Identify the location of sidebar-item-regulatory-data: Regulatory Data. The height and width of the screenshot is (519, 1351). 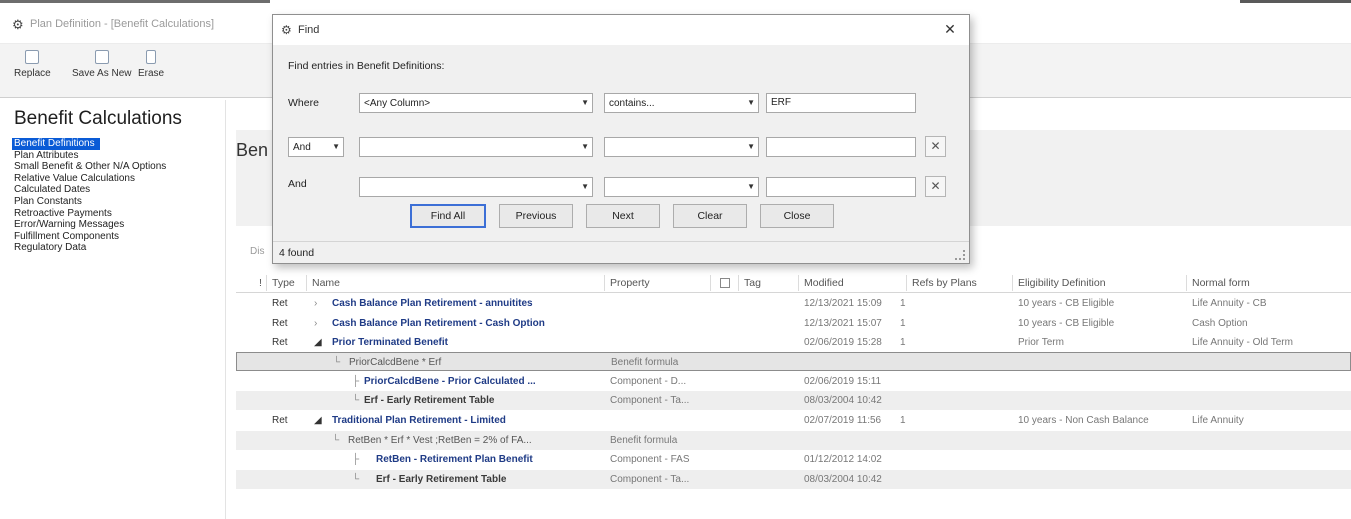
(119, 248).